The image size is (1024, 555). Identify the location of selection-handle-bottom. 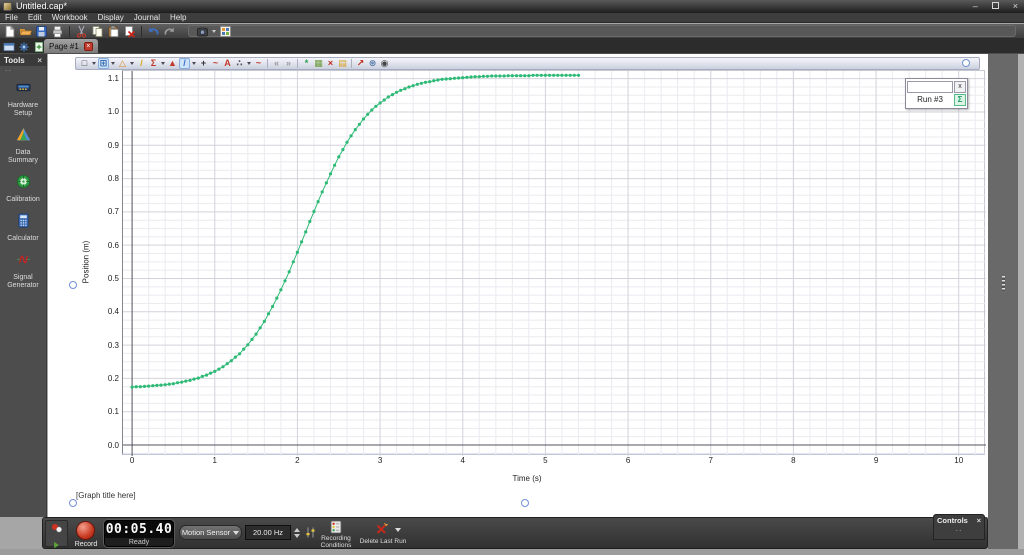
(525, 503).